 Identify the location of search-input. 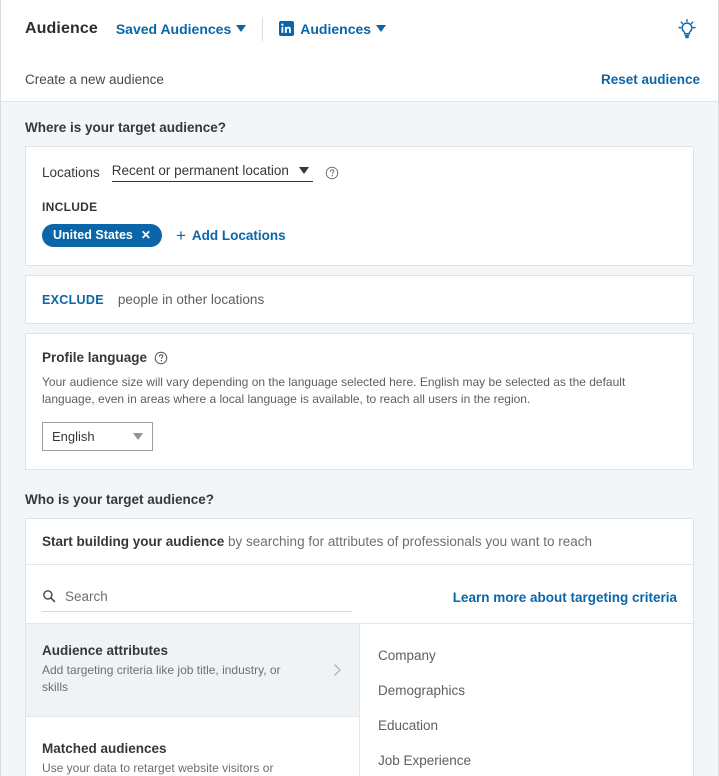
(208, 596).